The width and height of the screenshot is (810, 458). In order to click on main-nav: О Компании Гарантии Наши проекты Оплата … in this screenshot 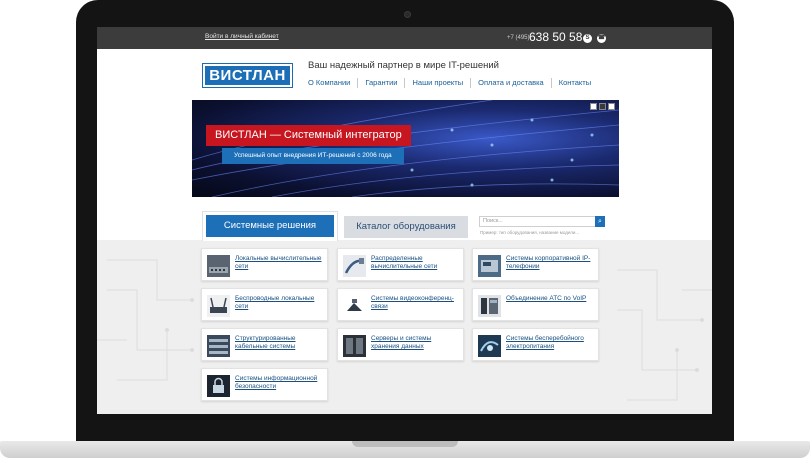, I will do `click(453, 83)`.